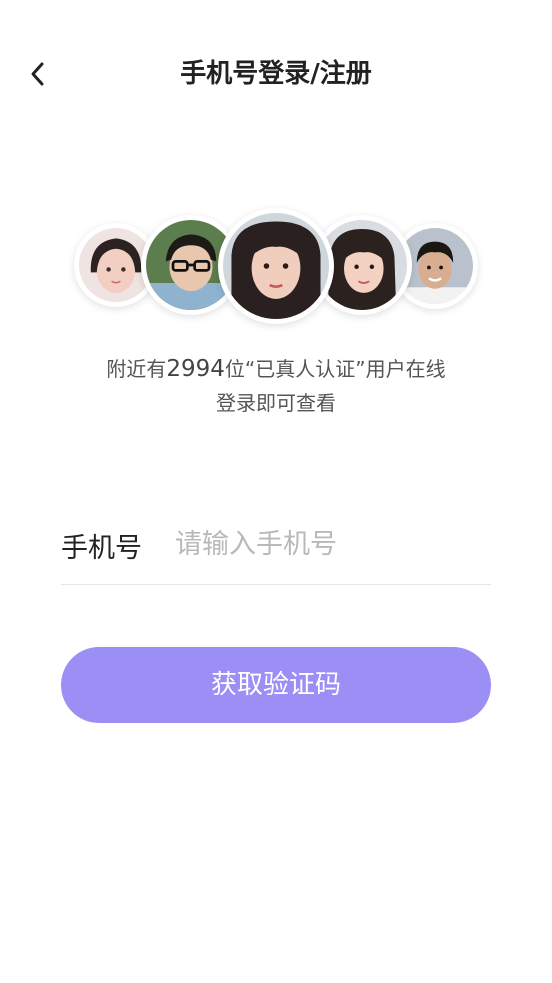  I want to click on top-nav-bar: 手机号登录/注册, so click(276, 74).